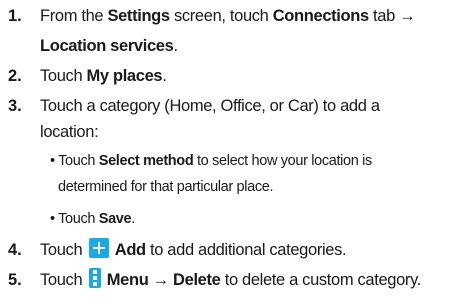 This screenshot has height=304, width=467. I want to click on step-number: 2., so click(15, 76).